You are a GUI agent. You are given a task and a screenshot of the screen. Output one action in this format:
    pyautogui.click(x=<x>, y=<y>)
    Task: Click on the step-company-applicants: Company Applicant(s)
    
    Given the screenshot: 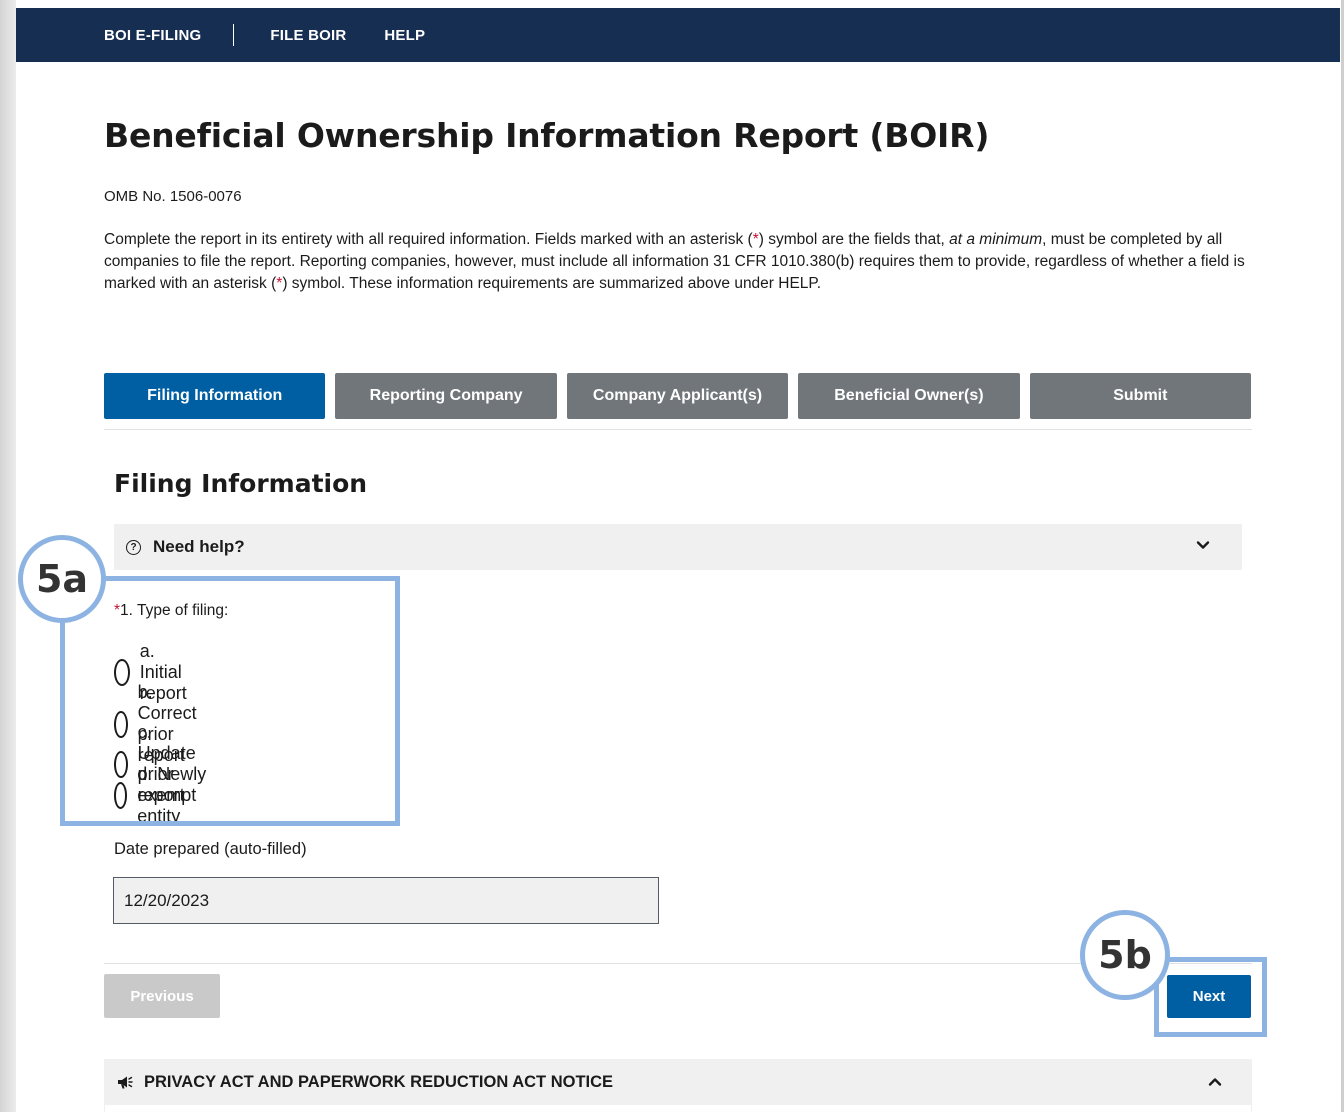 What is the action you would take?
    pyautogui.click(x=677, y=396)
    